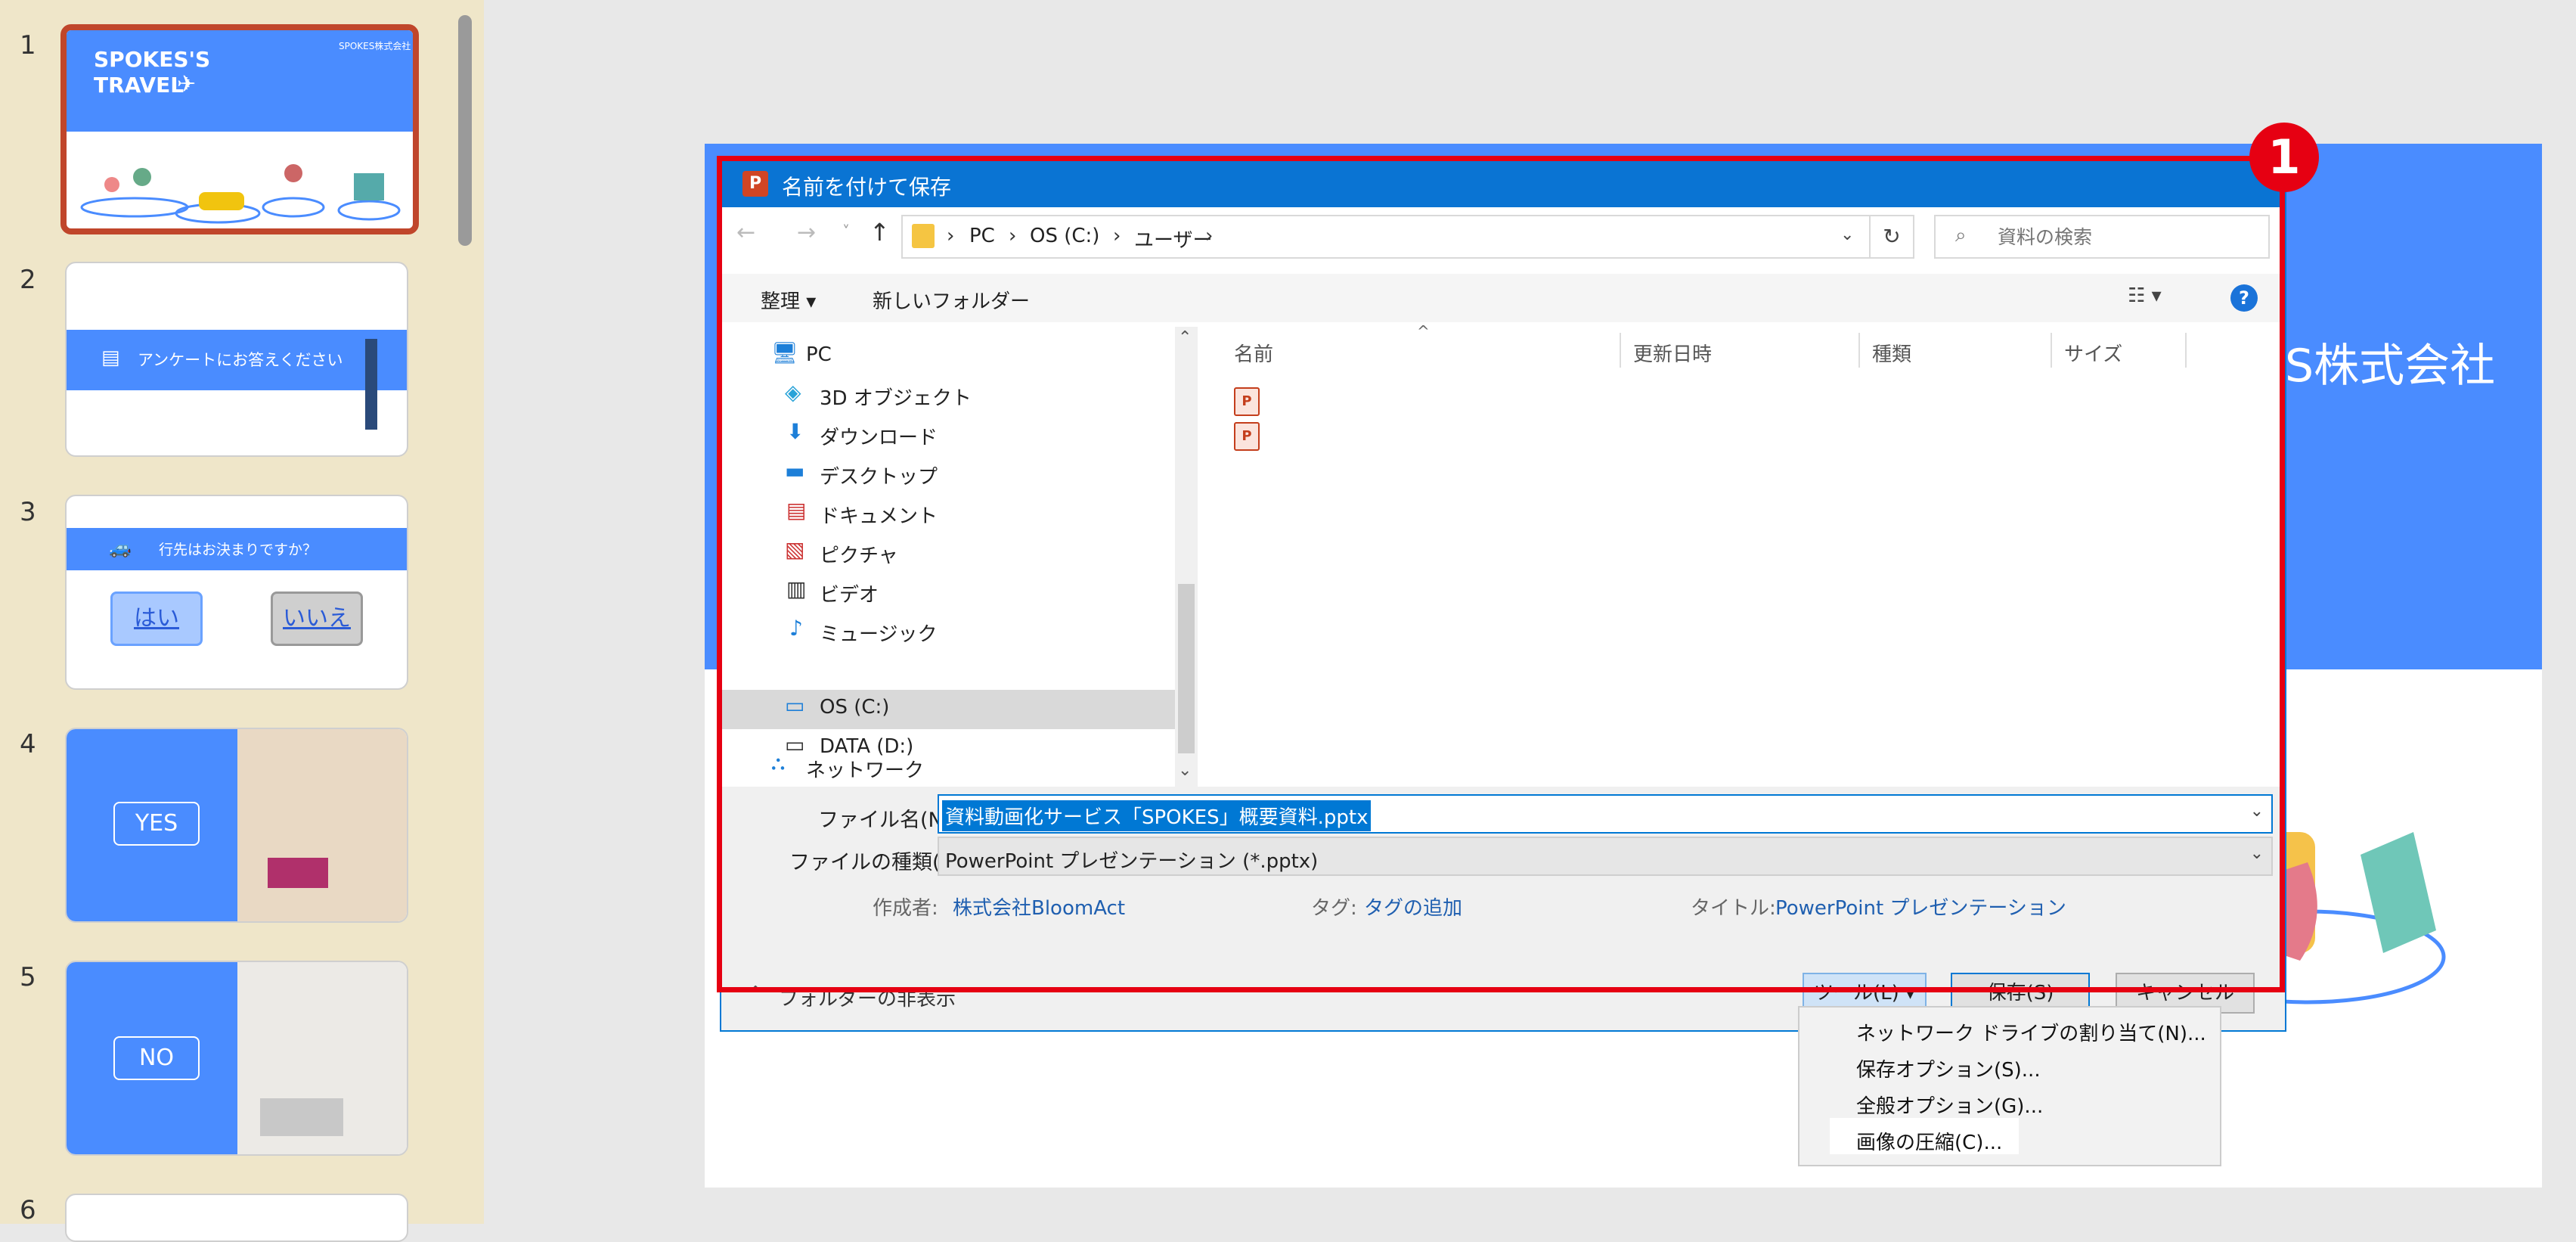  Describe the element at coordinates (152, 60) in the screenshot. I see `slide-title: SPOKES'S` at that location.